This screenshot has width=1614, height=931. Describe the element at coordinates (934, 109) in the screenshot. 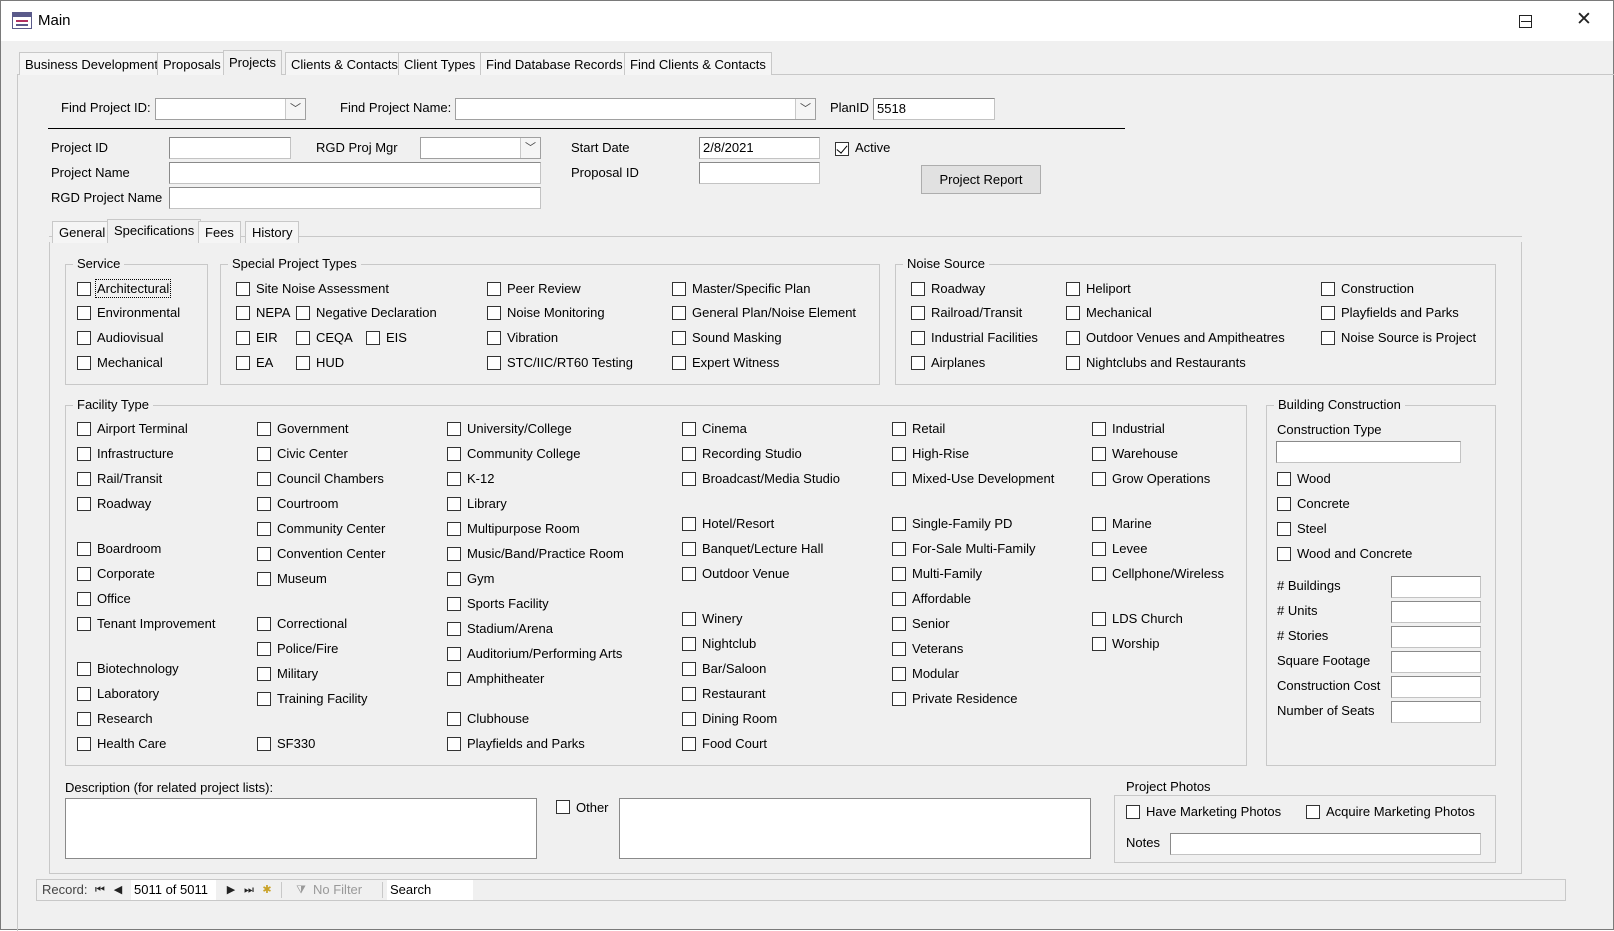

I see `planid-field: 5518` at that location.